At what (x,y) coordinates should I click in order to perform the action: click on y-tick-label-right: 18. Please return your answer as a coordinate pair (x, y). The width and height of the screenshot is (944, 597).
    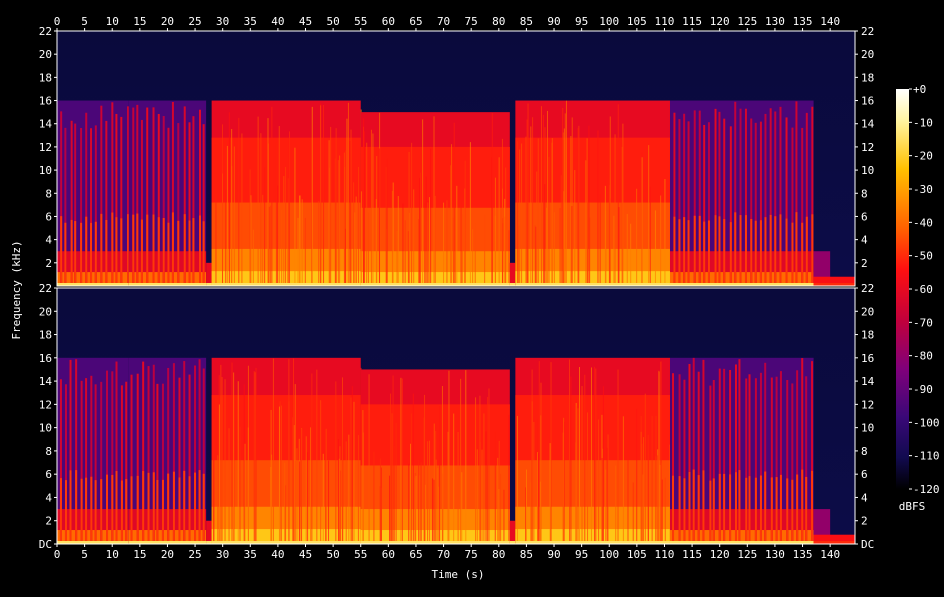
    Looking at the image, I should click on (867, 335).